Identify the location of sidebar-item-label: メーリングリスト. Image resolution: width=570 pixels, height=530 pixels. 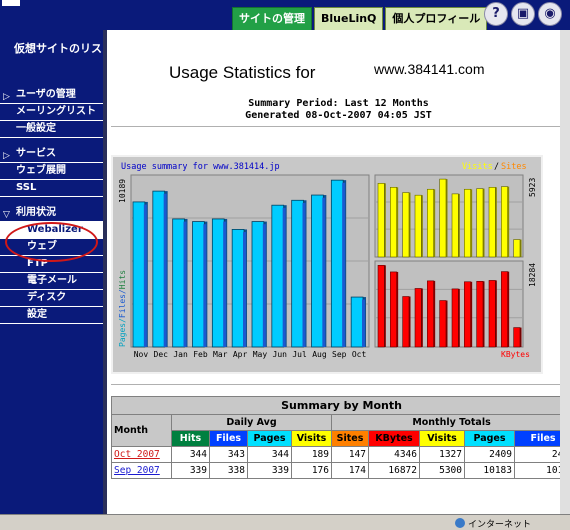
(56, 111).